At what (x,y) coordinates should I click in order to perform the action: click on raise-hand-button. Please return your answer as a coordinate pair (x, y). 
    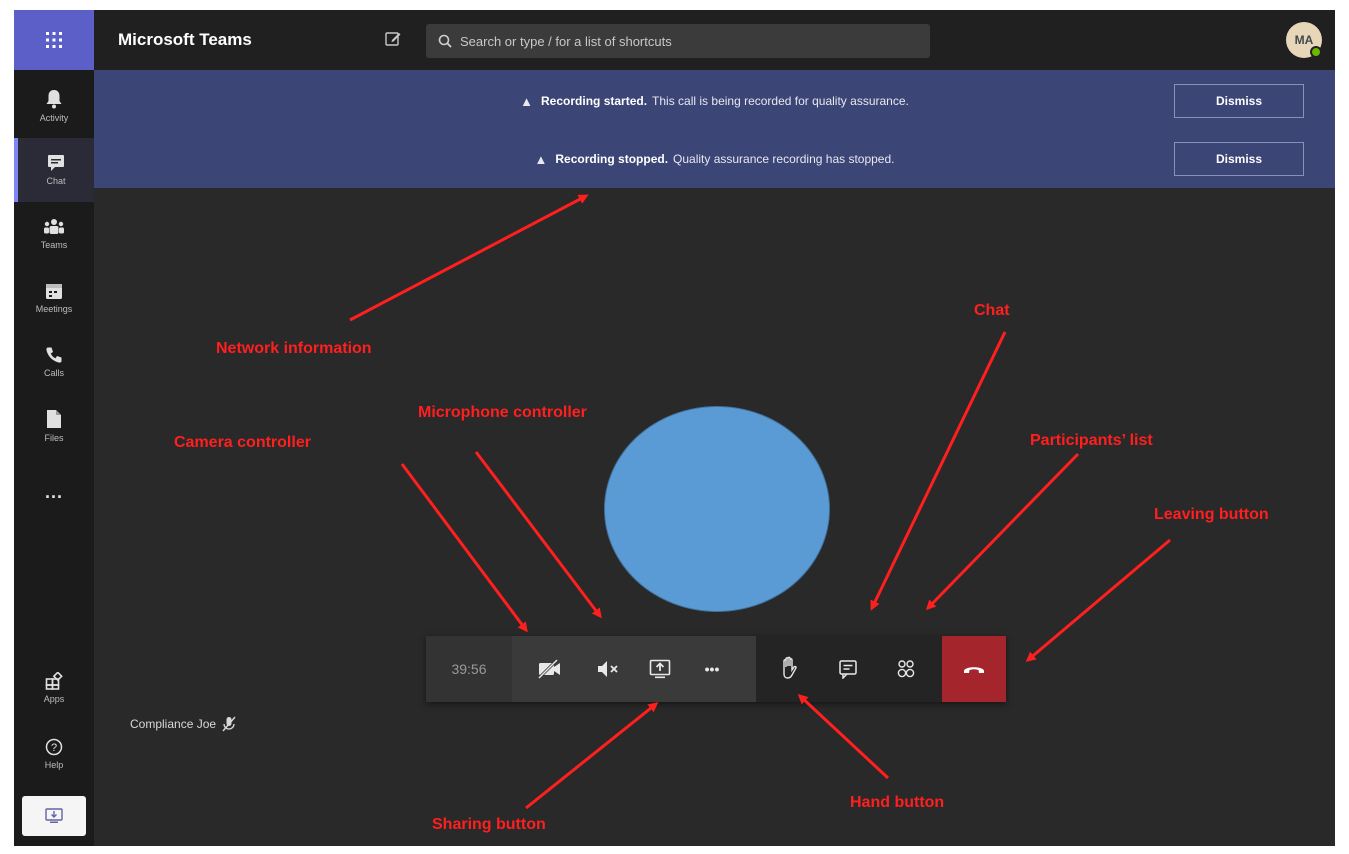
    Looking at the image, I should click on (790, 669).